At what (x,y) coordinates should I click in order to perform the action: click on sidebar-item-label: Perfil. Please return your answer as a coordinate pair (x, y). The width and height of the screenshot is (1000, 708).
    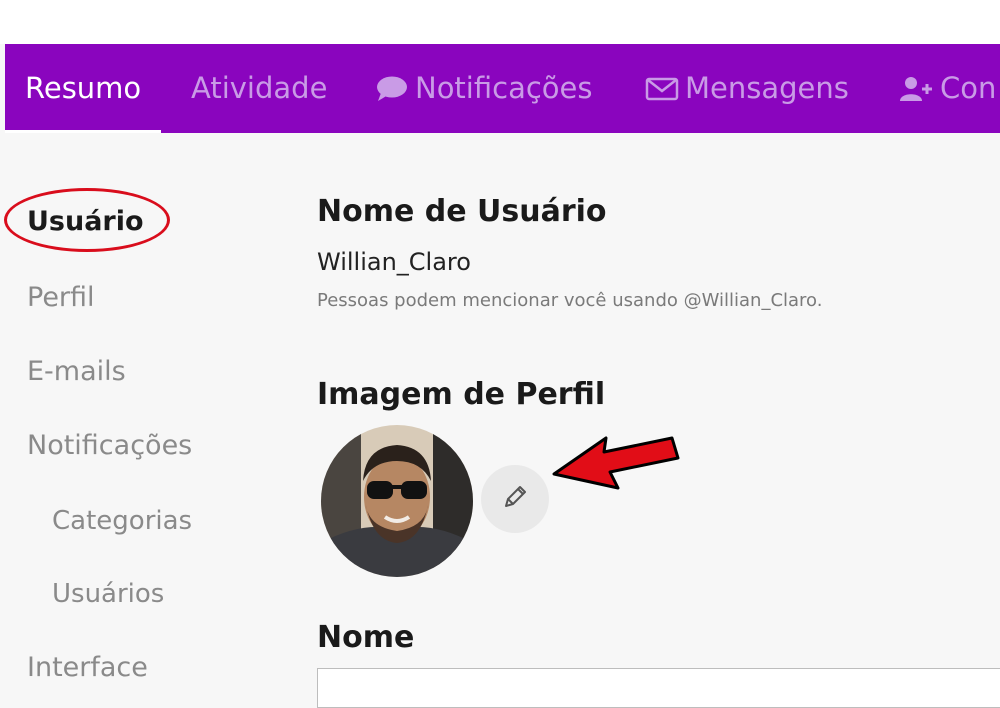
    Looking at the image, I should click on (61, 297).